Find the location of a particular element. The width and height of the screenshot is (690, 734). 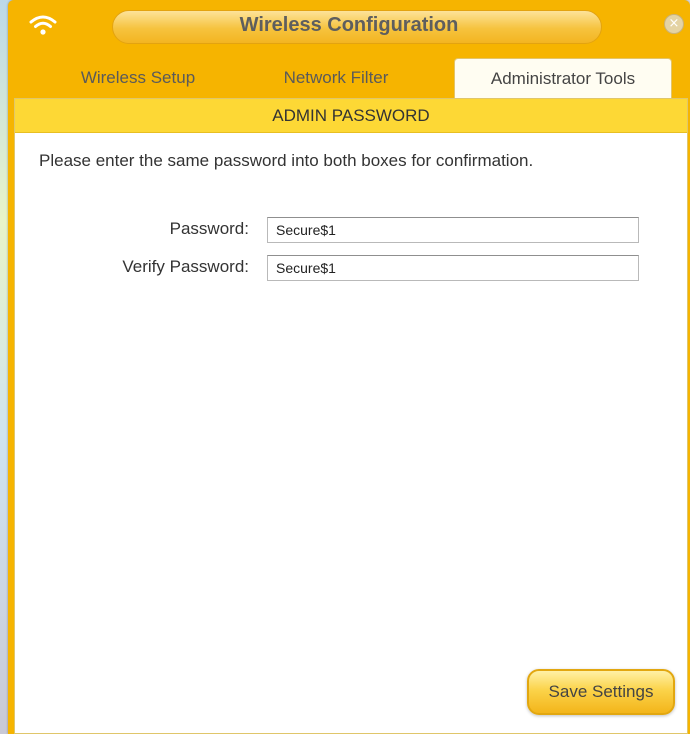

section-header: ADMIN PASSWORD is located at coordinates (351, 116).